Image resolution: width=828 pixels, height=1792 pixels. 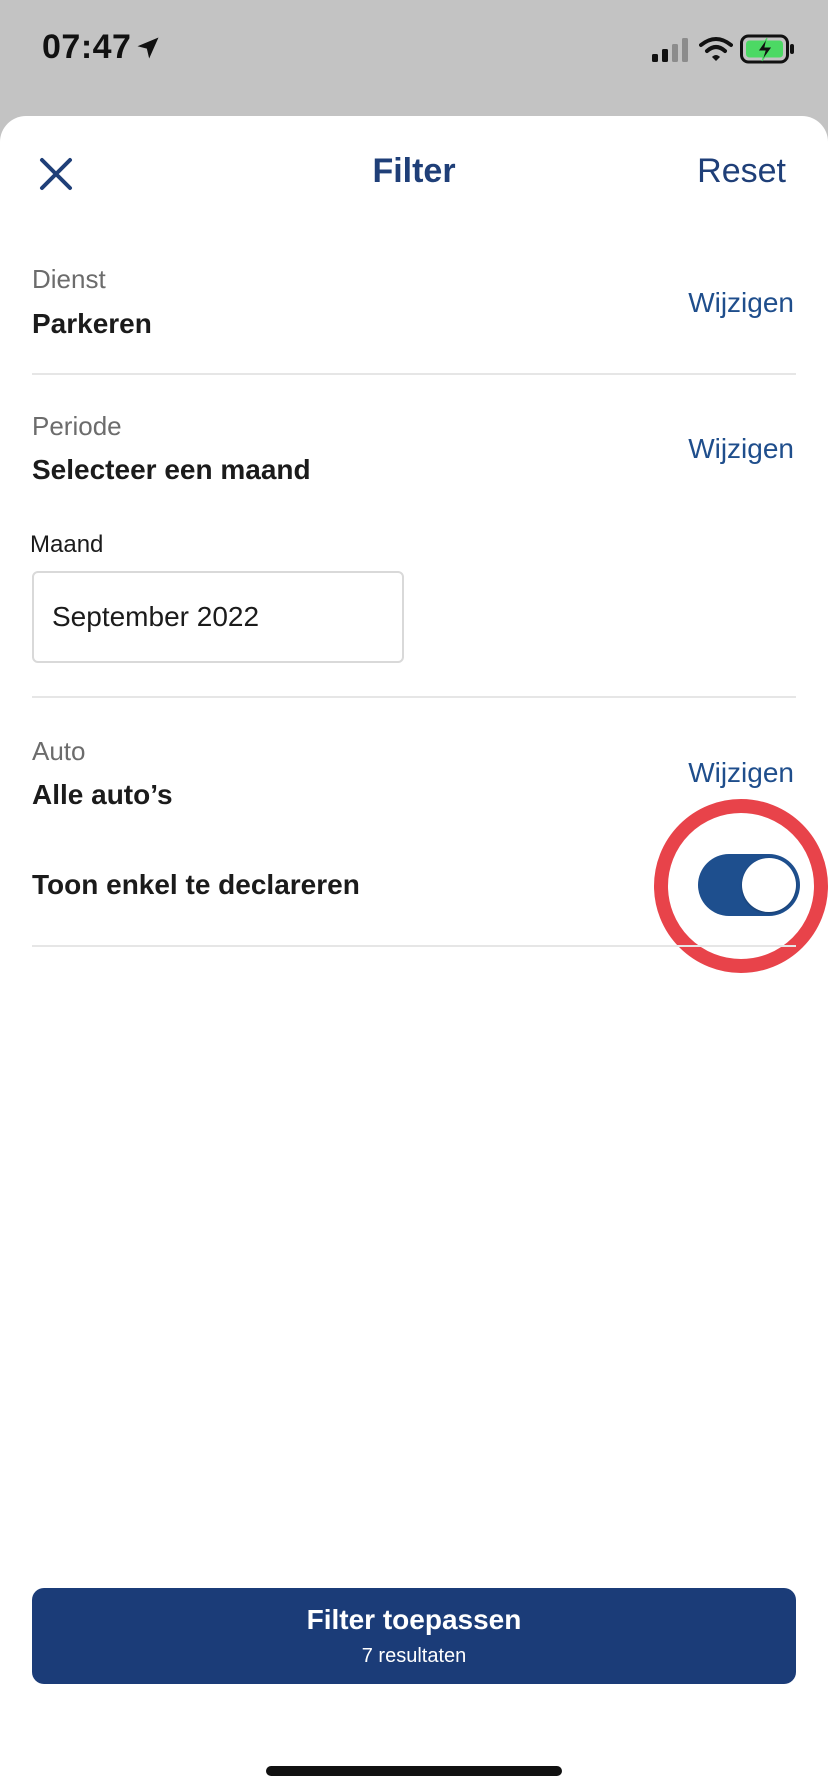 I want to click on auto-value: Alle auto’s, so click(x=102, y=794).